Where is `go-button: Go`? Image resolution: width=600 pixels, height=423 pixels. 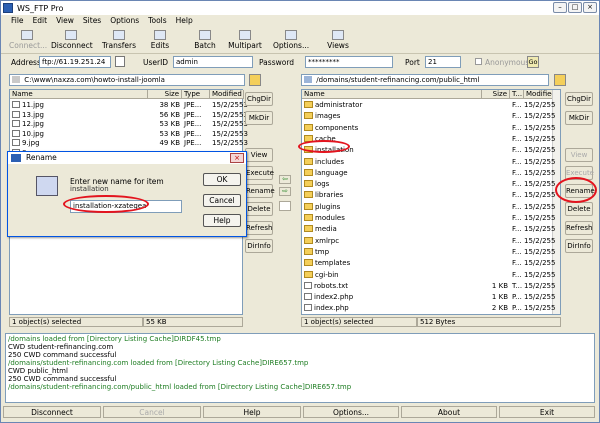
go-button: Go is located at coordinates (533, 62).